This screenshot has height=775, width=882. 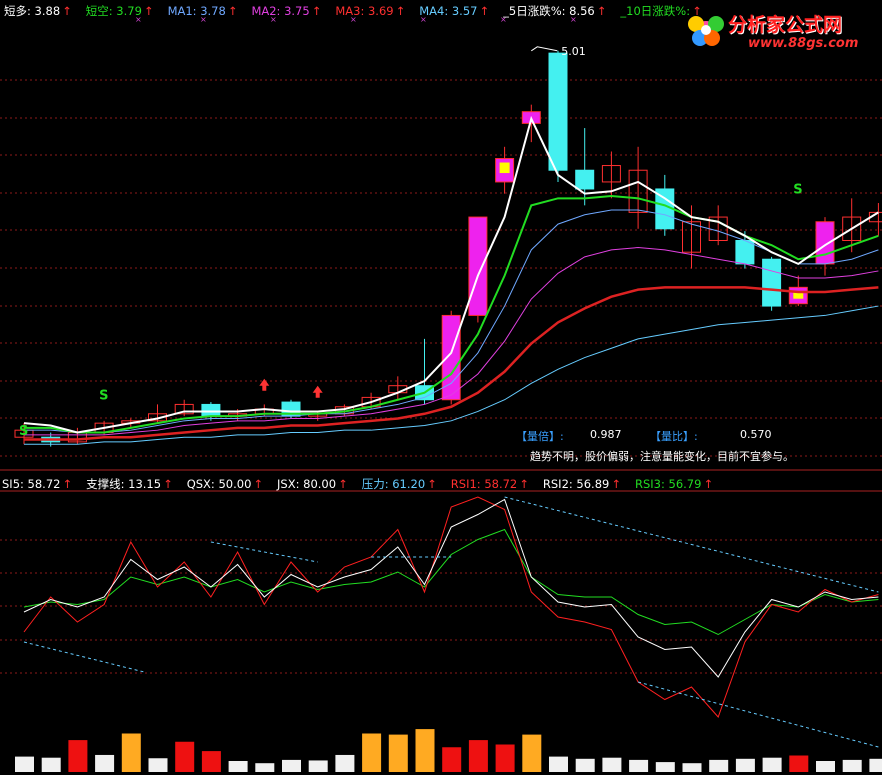 I want to click on logo-url: www.88gs.com, so click(x=803, y=43).